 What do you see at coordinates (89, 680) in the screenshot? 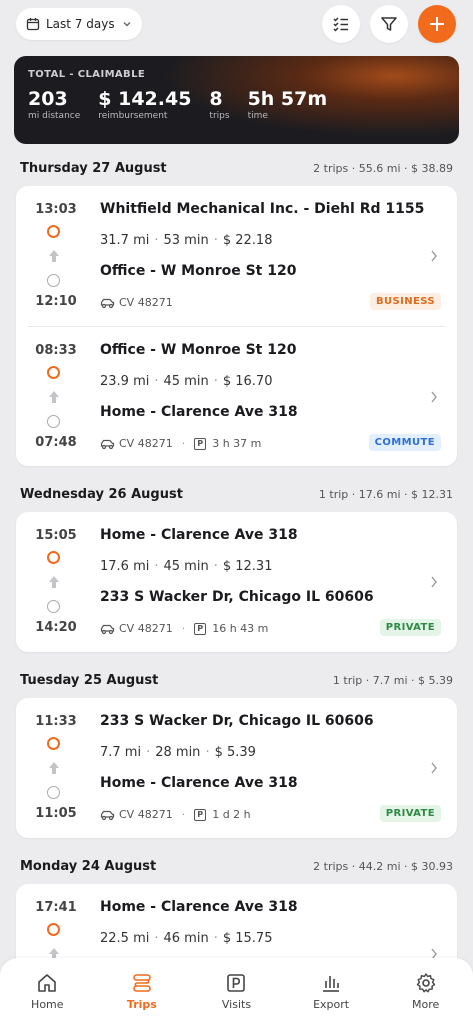
I see `day-title: Tuesday 25 August` at bounding box center [89, 680].